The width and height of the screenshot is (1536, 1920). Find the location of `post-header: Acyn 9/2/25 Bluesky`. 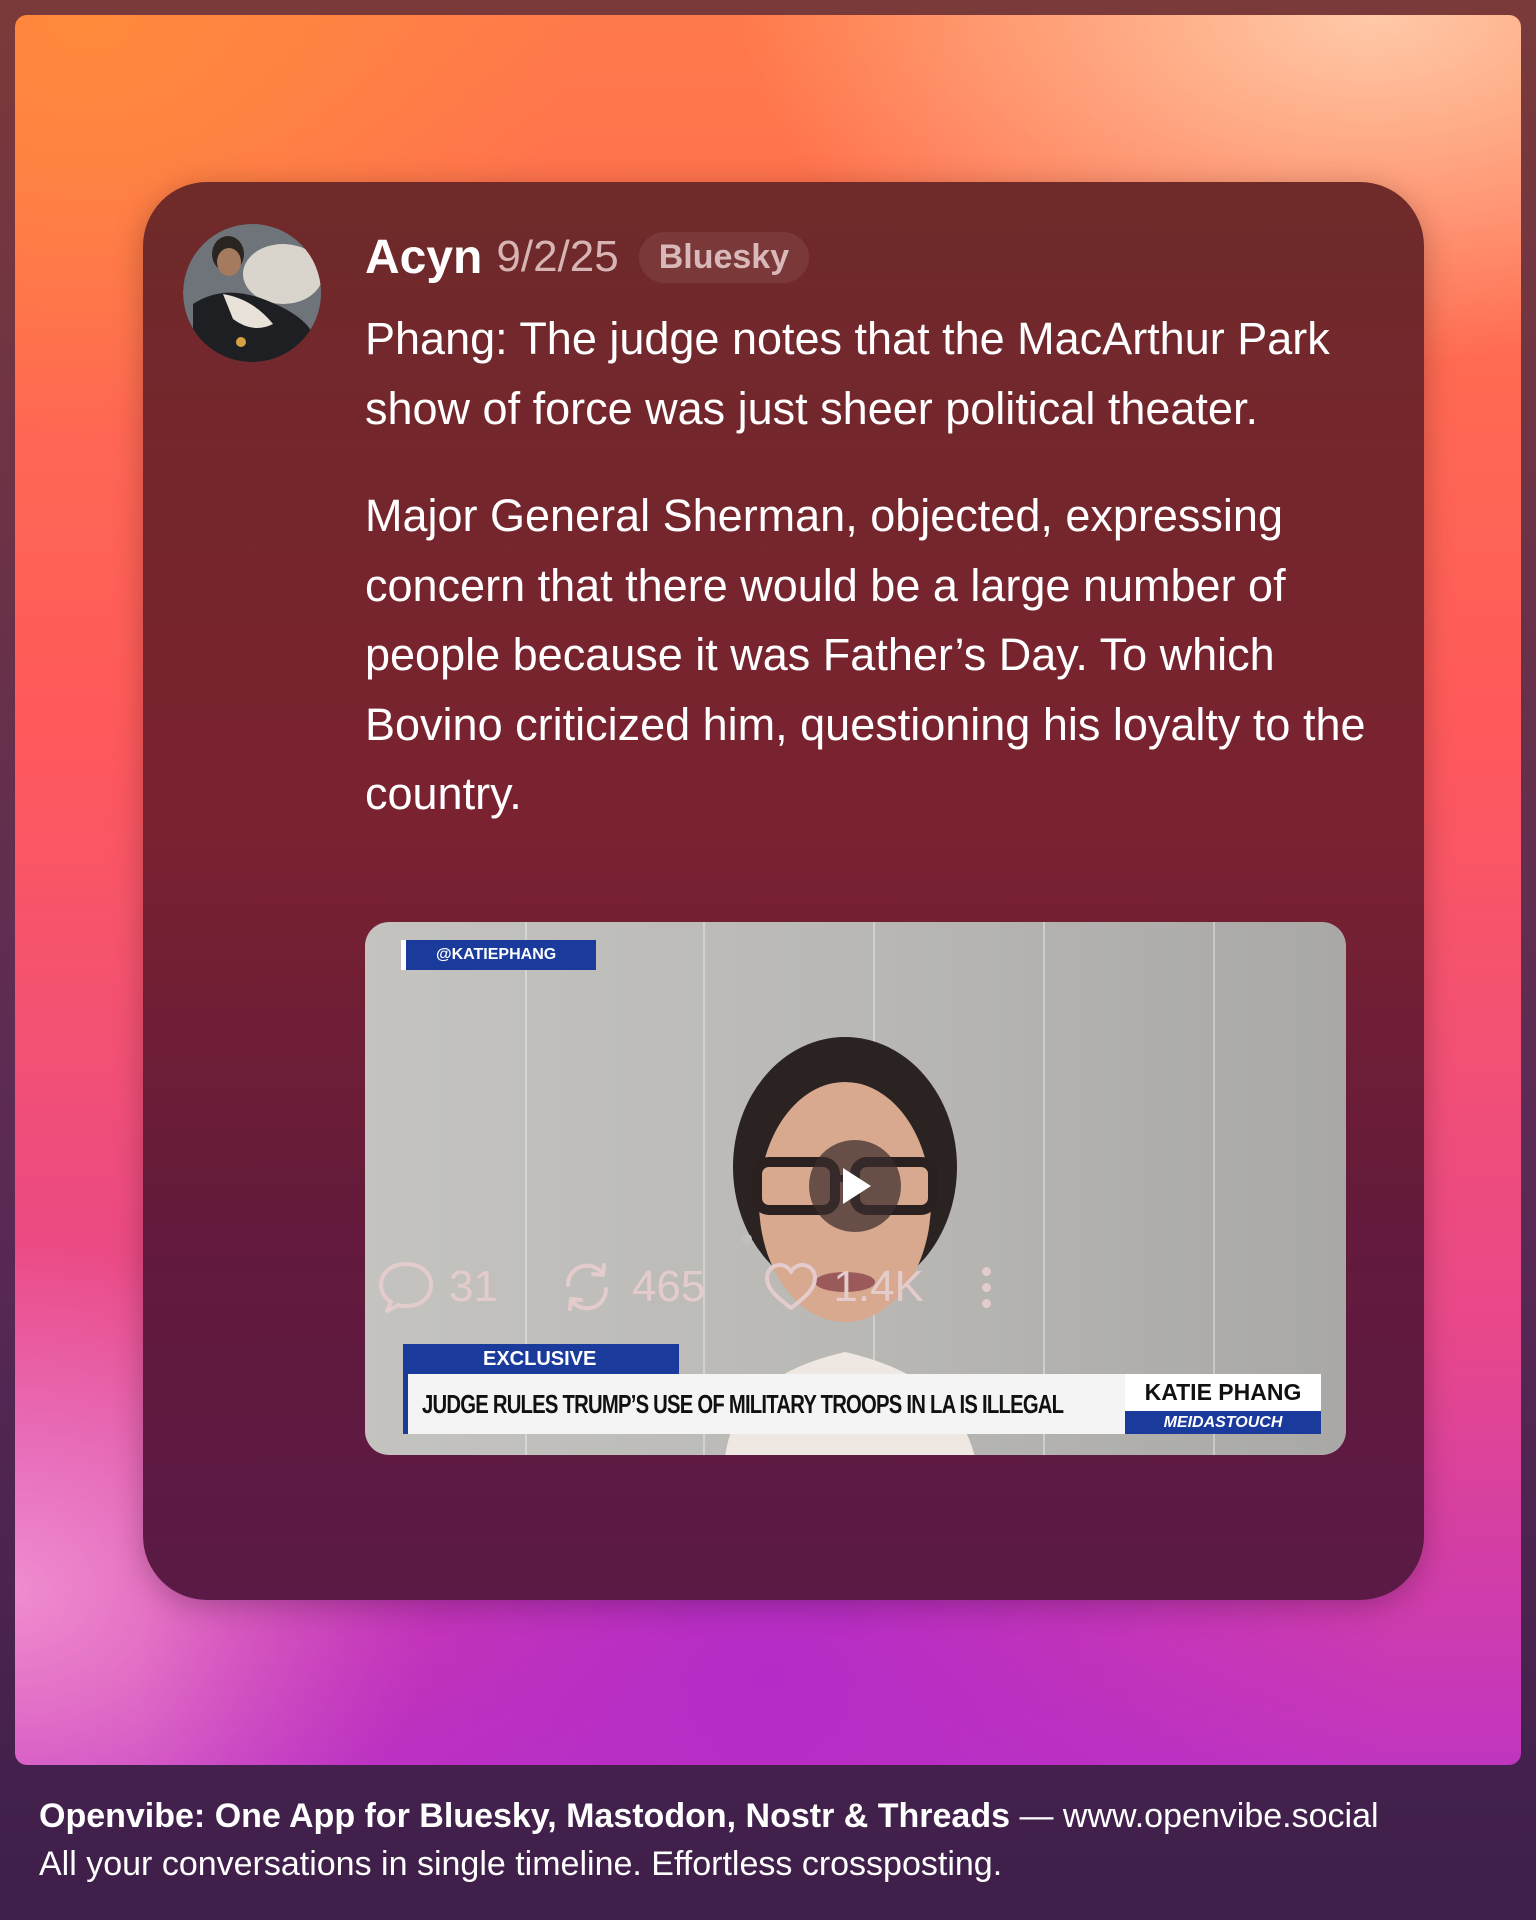

post-header: Acyn 9/2/25 Bluesky is located at coordinates (587, 257).